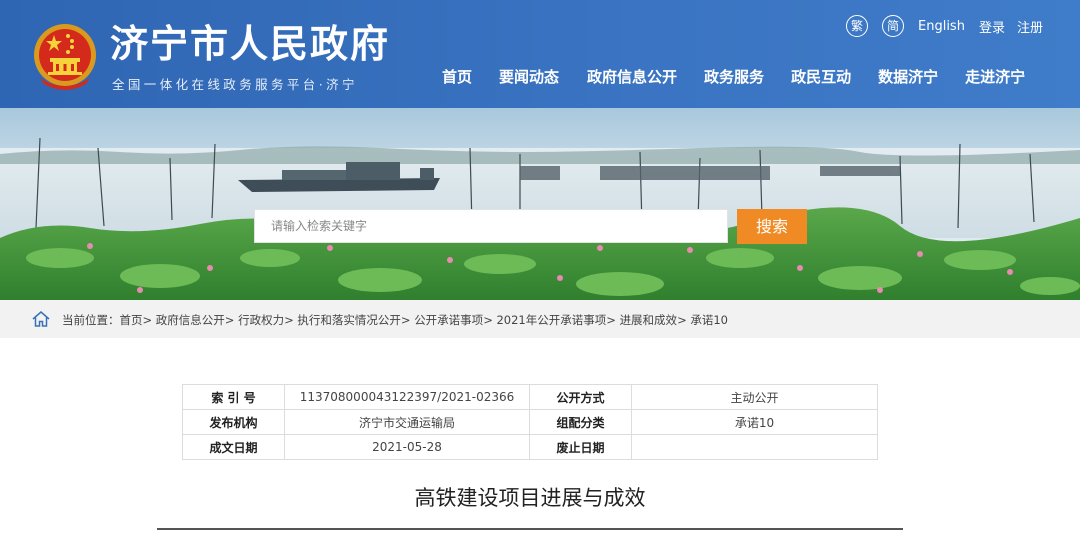 Image resolution: width=1080 pixels, height=540 pixels. I want to click on nav-item-gov-services: 政务服务, so click(734, 76).